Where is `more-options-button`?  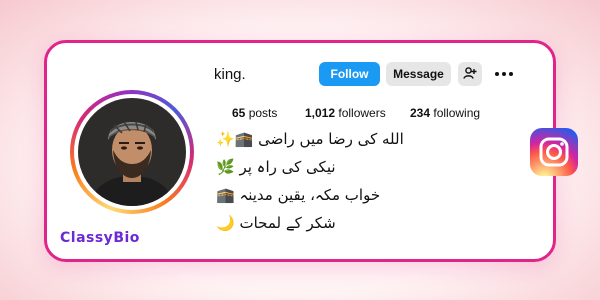
more-options-button is located at coordinates (504, 74).